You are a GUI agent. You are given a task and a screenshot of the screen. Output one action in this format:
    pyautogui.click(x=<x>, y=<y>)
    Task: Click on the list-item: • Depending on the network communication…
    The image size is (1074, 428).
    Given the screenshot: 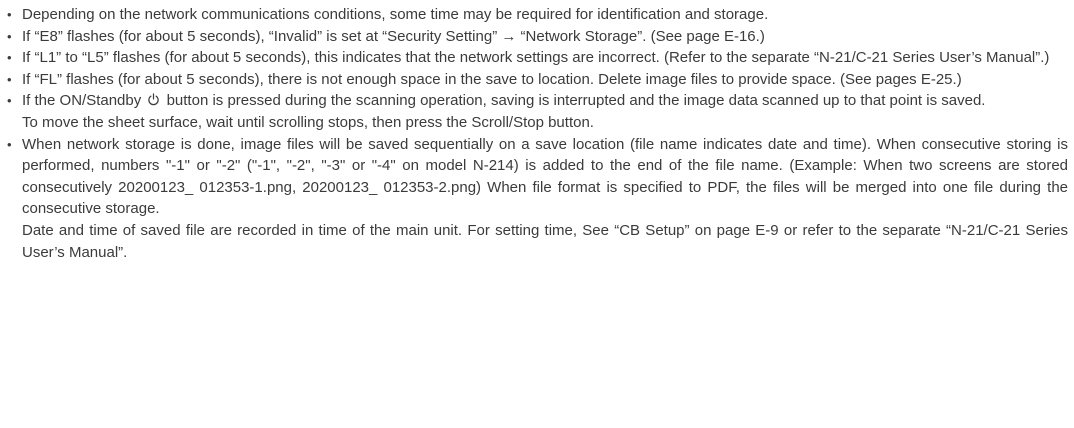 What is the action you would take?
    pyautogui.click(x=537, y=15)
    